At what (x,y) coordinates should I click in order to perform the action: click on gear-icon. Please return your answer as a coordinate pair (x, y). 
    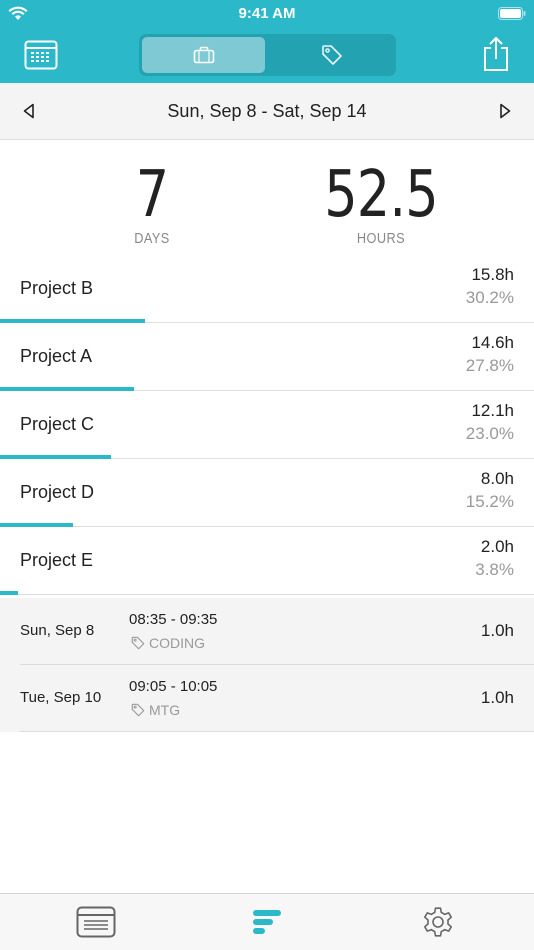
    Looking at the image, I should click on (438, 922).